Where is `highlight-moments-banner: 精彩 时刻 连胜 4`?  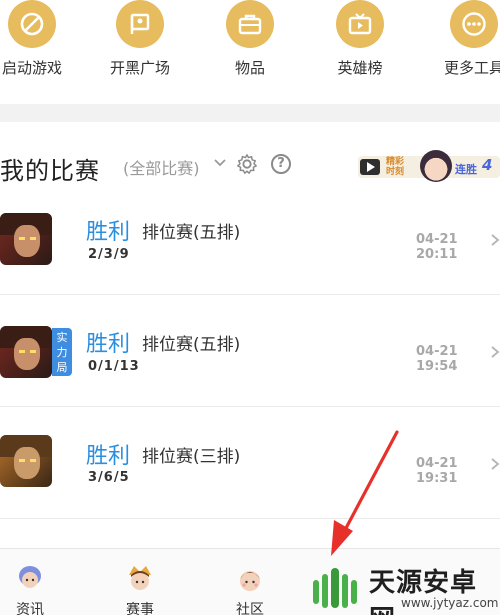 highlight-moments-banner: 精彩 时刻 连胜 4 is located at coordinates (429, 166).